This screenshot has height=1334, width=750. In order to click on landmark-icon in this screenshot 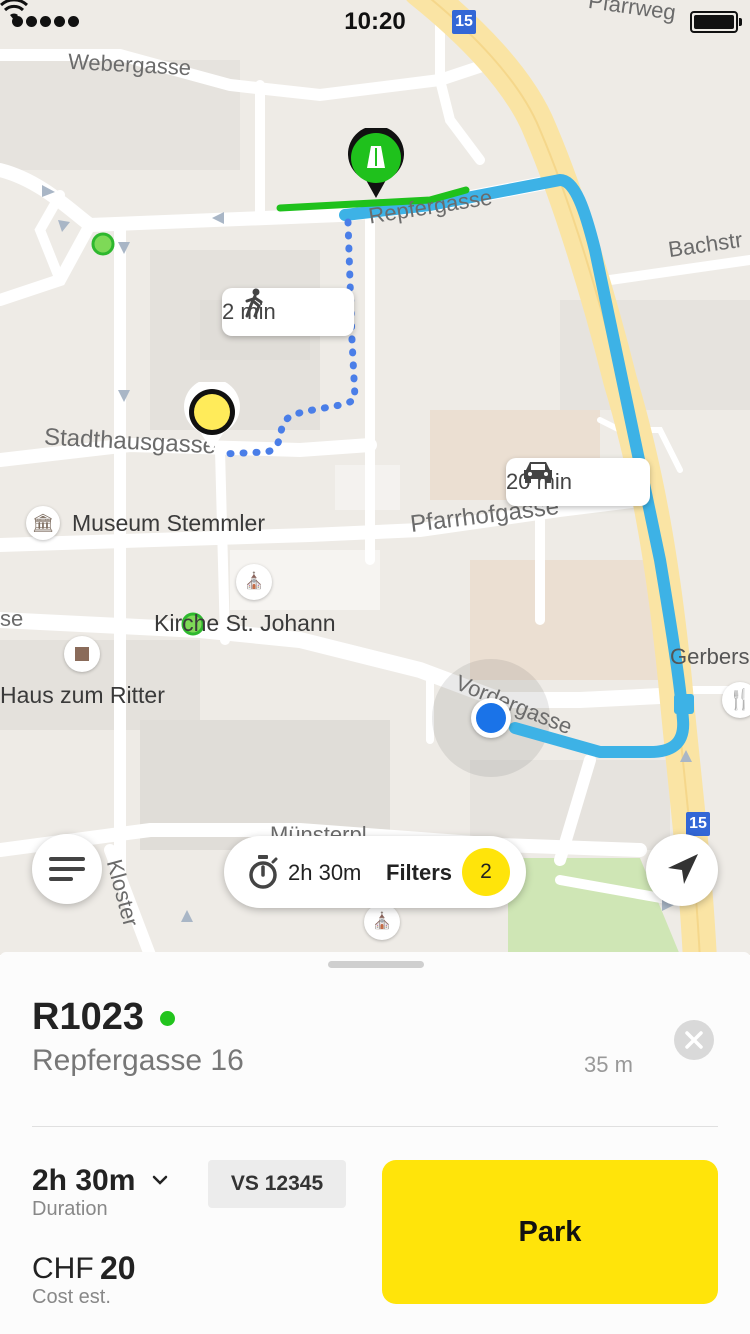, I will do `click(82, 654)`.